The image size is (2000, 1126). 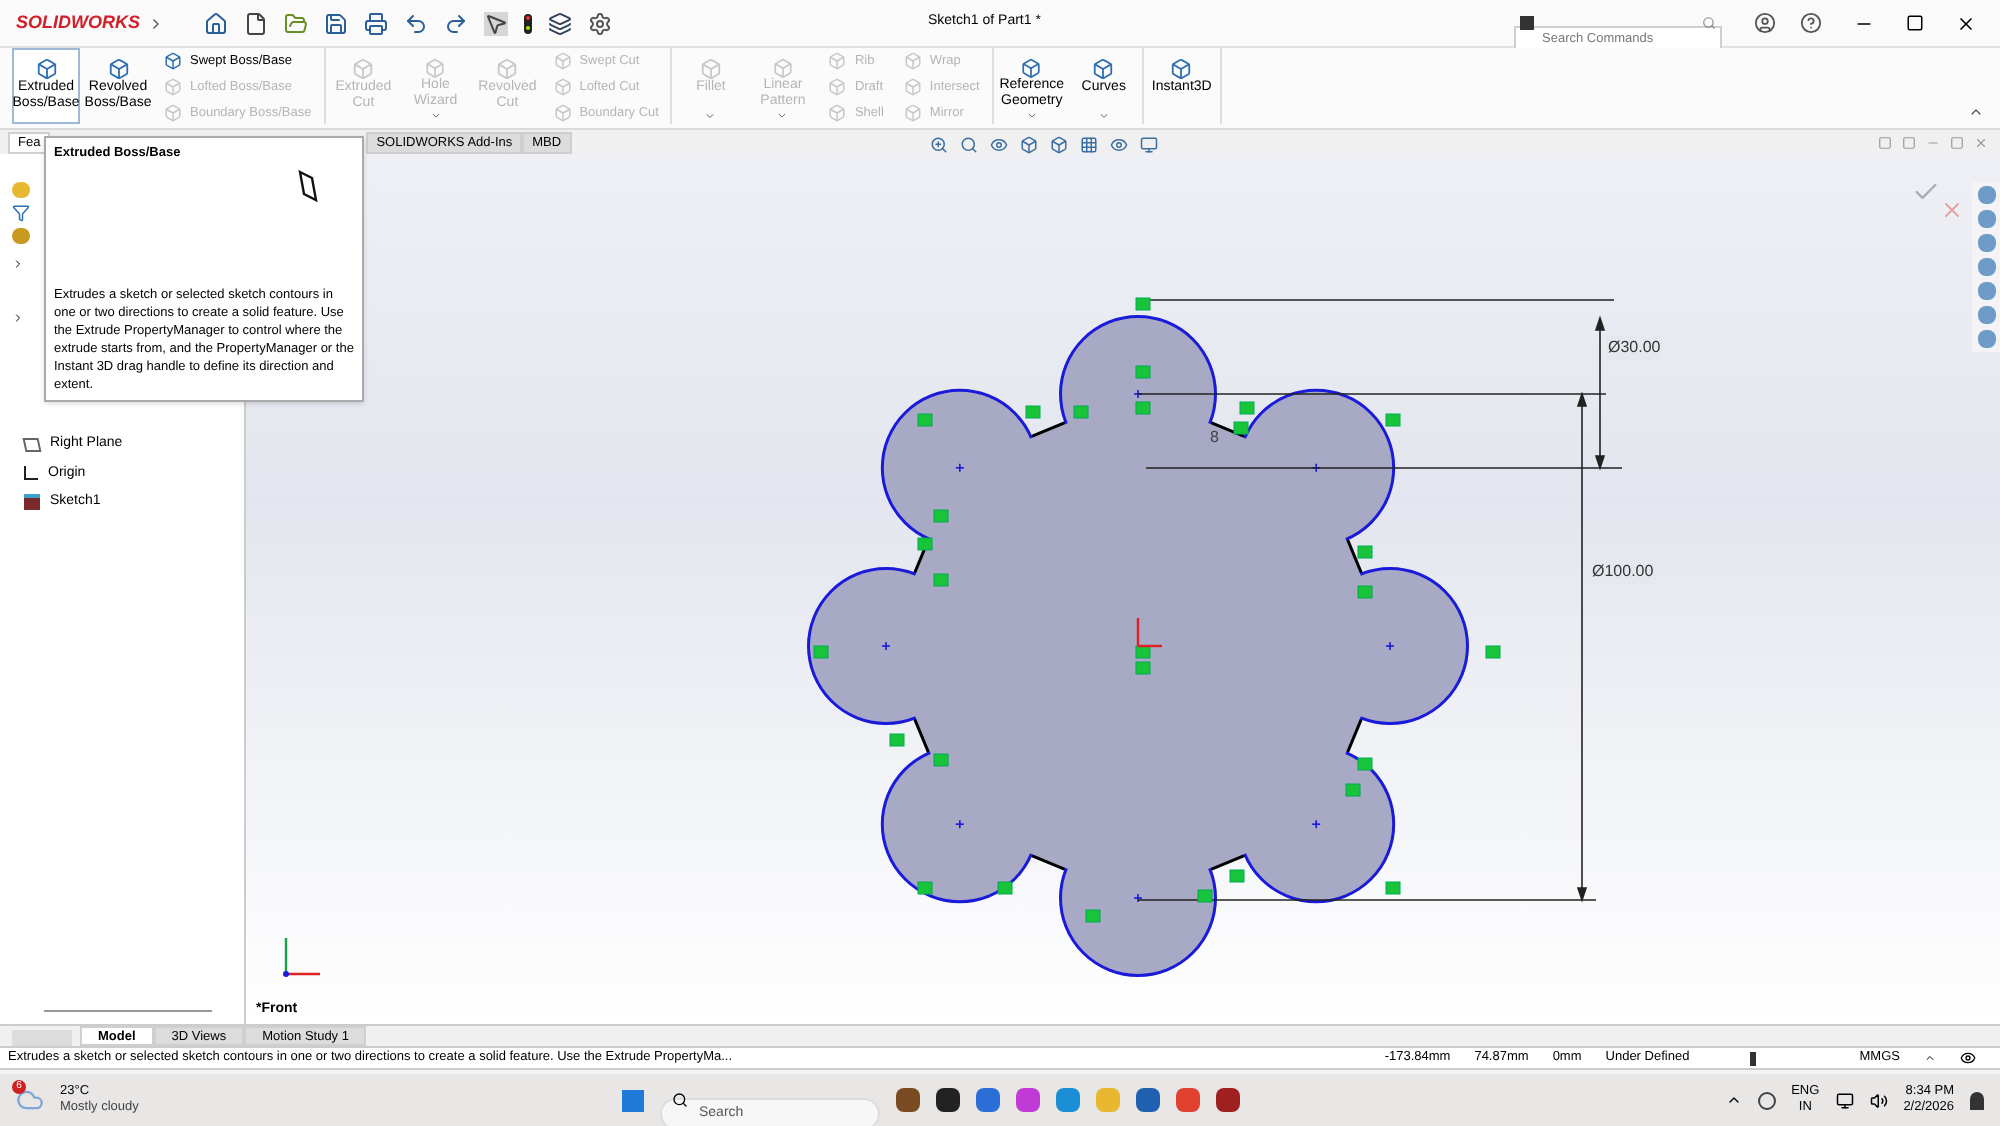 I want to click on new-file-icon, so click(x=256, y=23).